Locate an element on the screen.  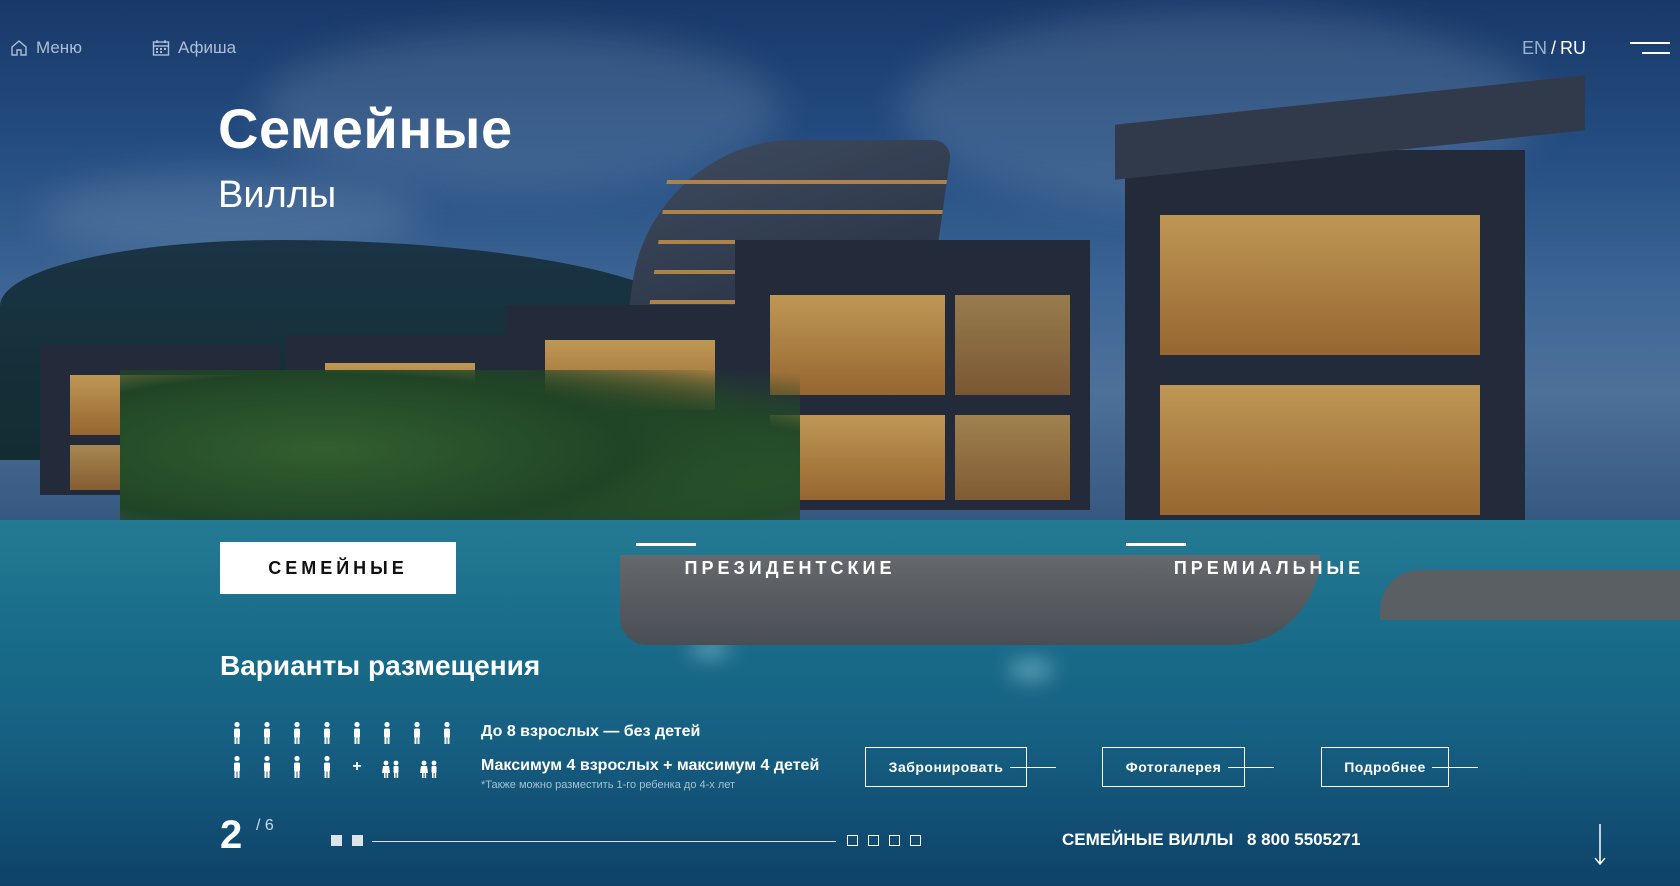
accommodation-option-2: Максимум 4 взрослых + максимум 4 детей is located at coordinates (650, 765).